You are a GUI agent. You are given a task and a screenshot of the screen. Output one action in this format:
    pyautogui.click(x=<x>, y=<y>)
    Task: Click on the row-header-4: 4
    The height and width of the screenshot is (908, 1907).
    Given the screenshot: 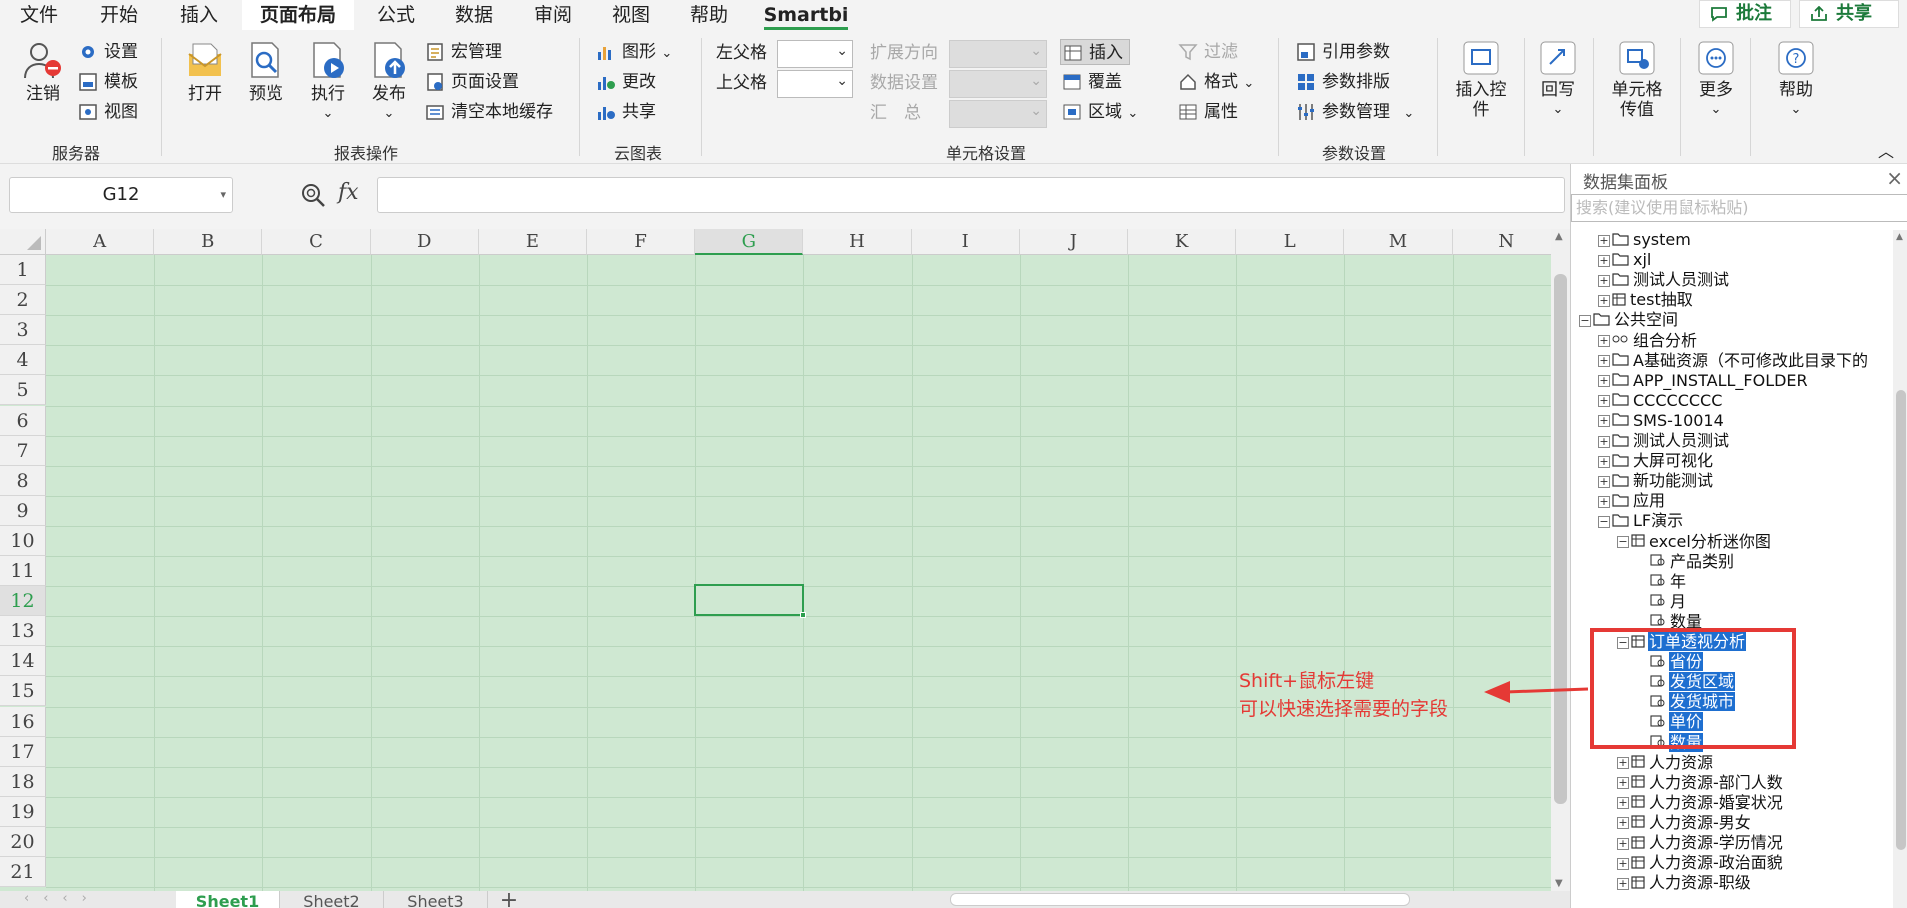 What is the action you would take?
    pyautogui.click(x=23, y=360)
    